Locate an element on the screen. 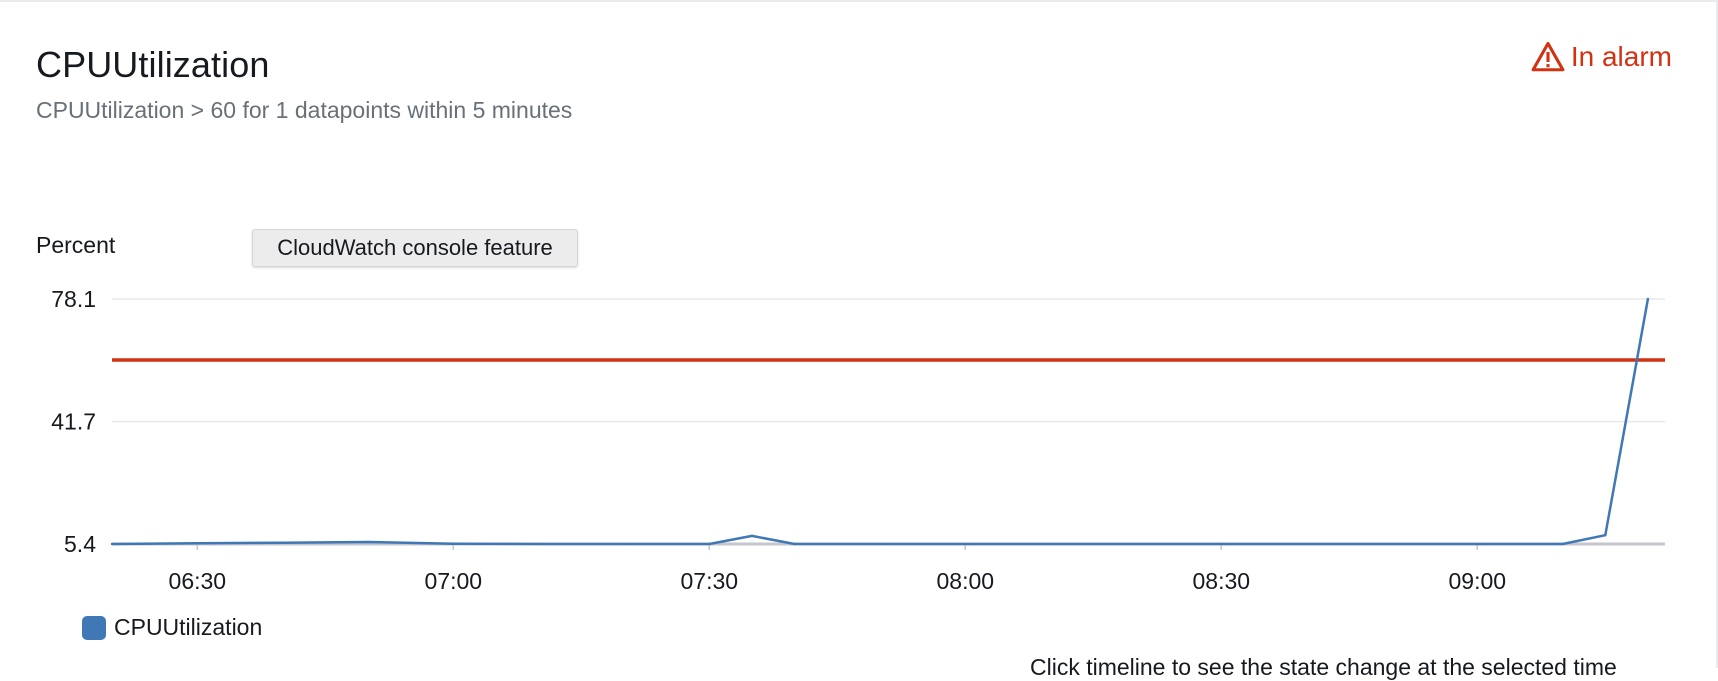 This screenshot has width=1718, height=681. chart-legend: CPUUtilization is located at coordinates (172, 627).